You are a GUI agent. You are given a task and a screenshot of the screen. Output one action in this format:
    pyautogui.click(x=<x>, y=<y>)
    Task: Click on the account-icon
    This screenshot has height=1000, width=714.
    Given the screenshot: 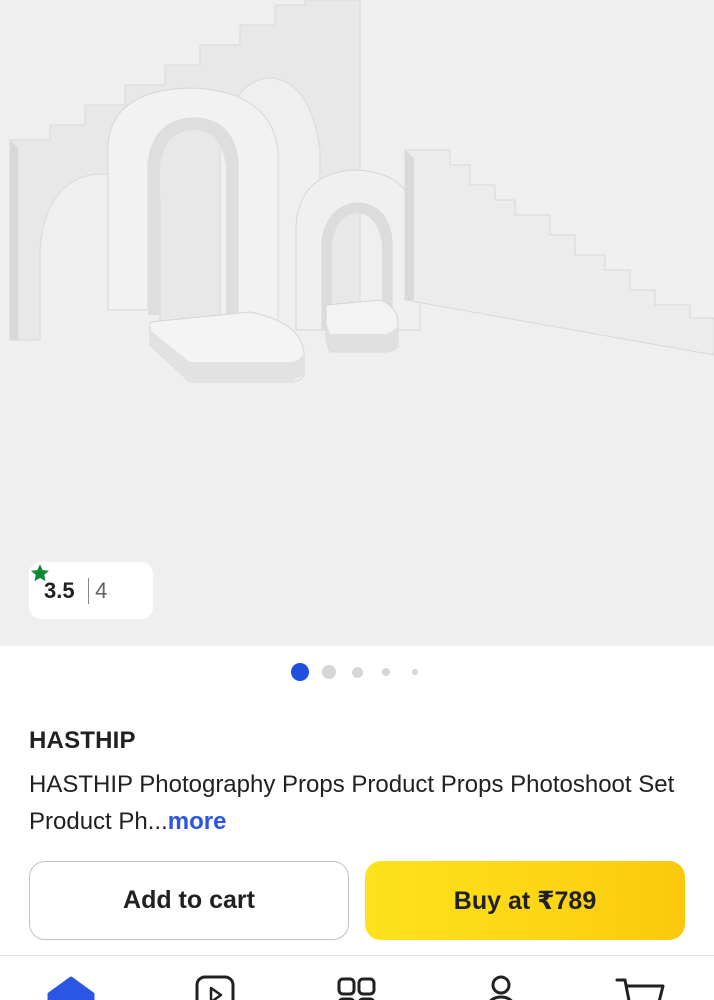 What is the action you would take?
    pyautogui.click(x=501, y=987)
    